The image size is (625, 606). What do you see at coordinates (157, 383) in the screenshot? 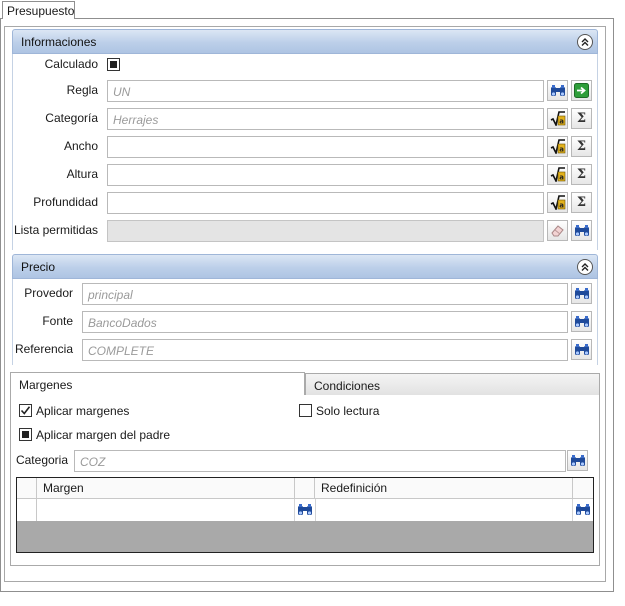
I see `tab-margenes: Margenes` at bounding box center [157, 383].